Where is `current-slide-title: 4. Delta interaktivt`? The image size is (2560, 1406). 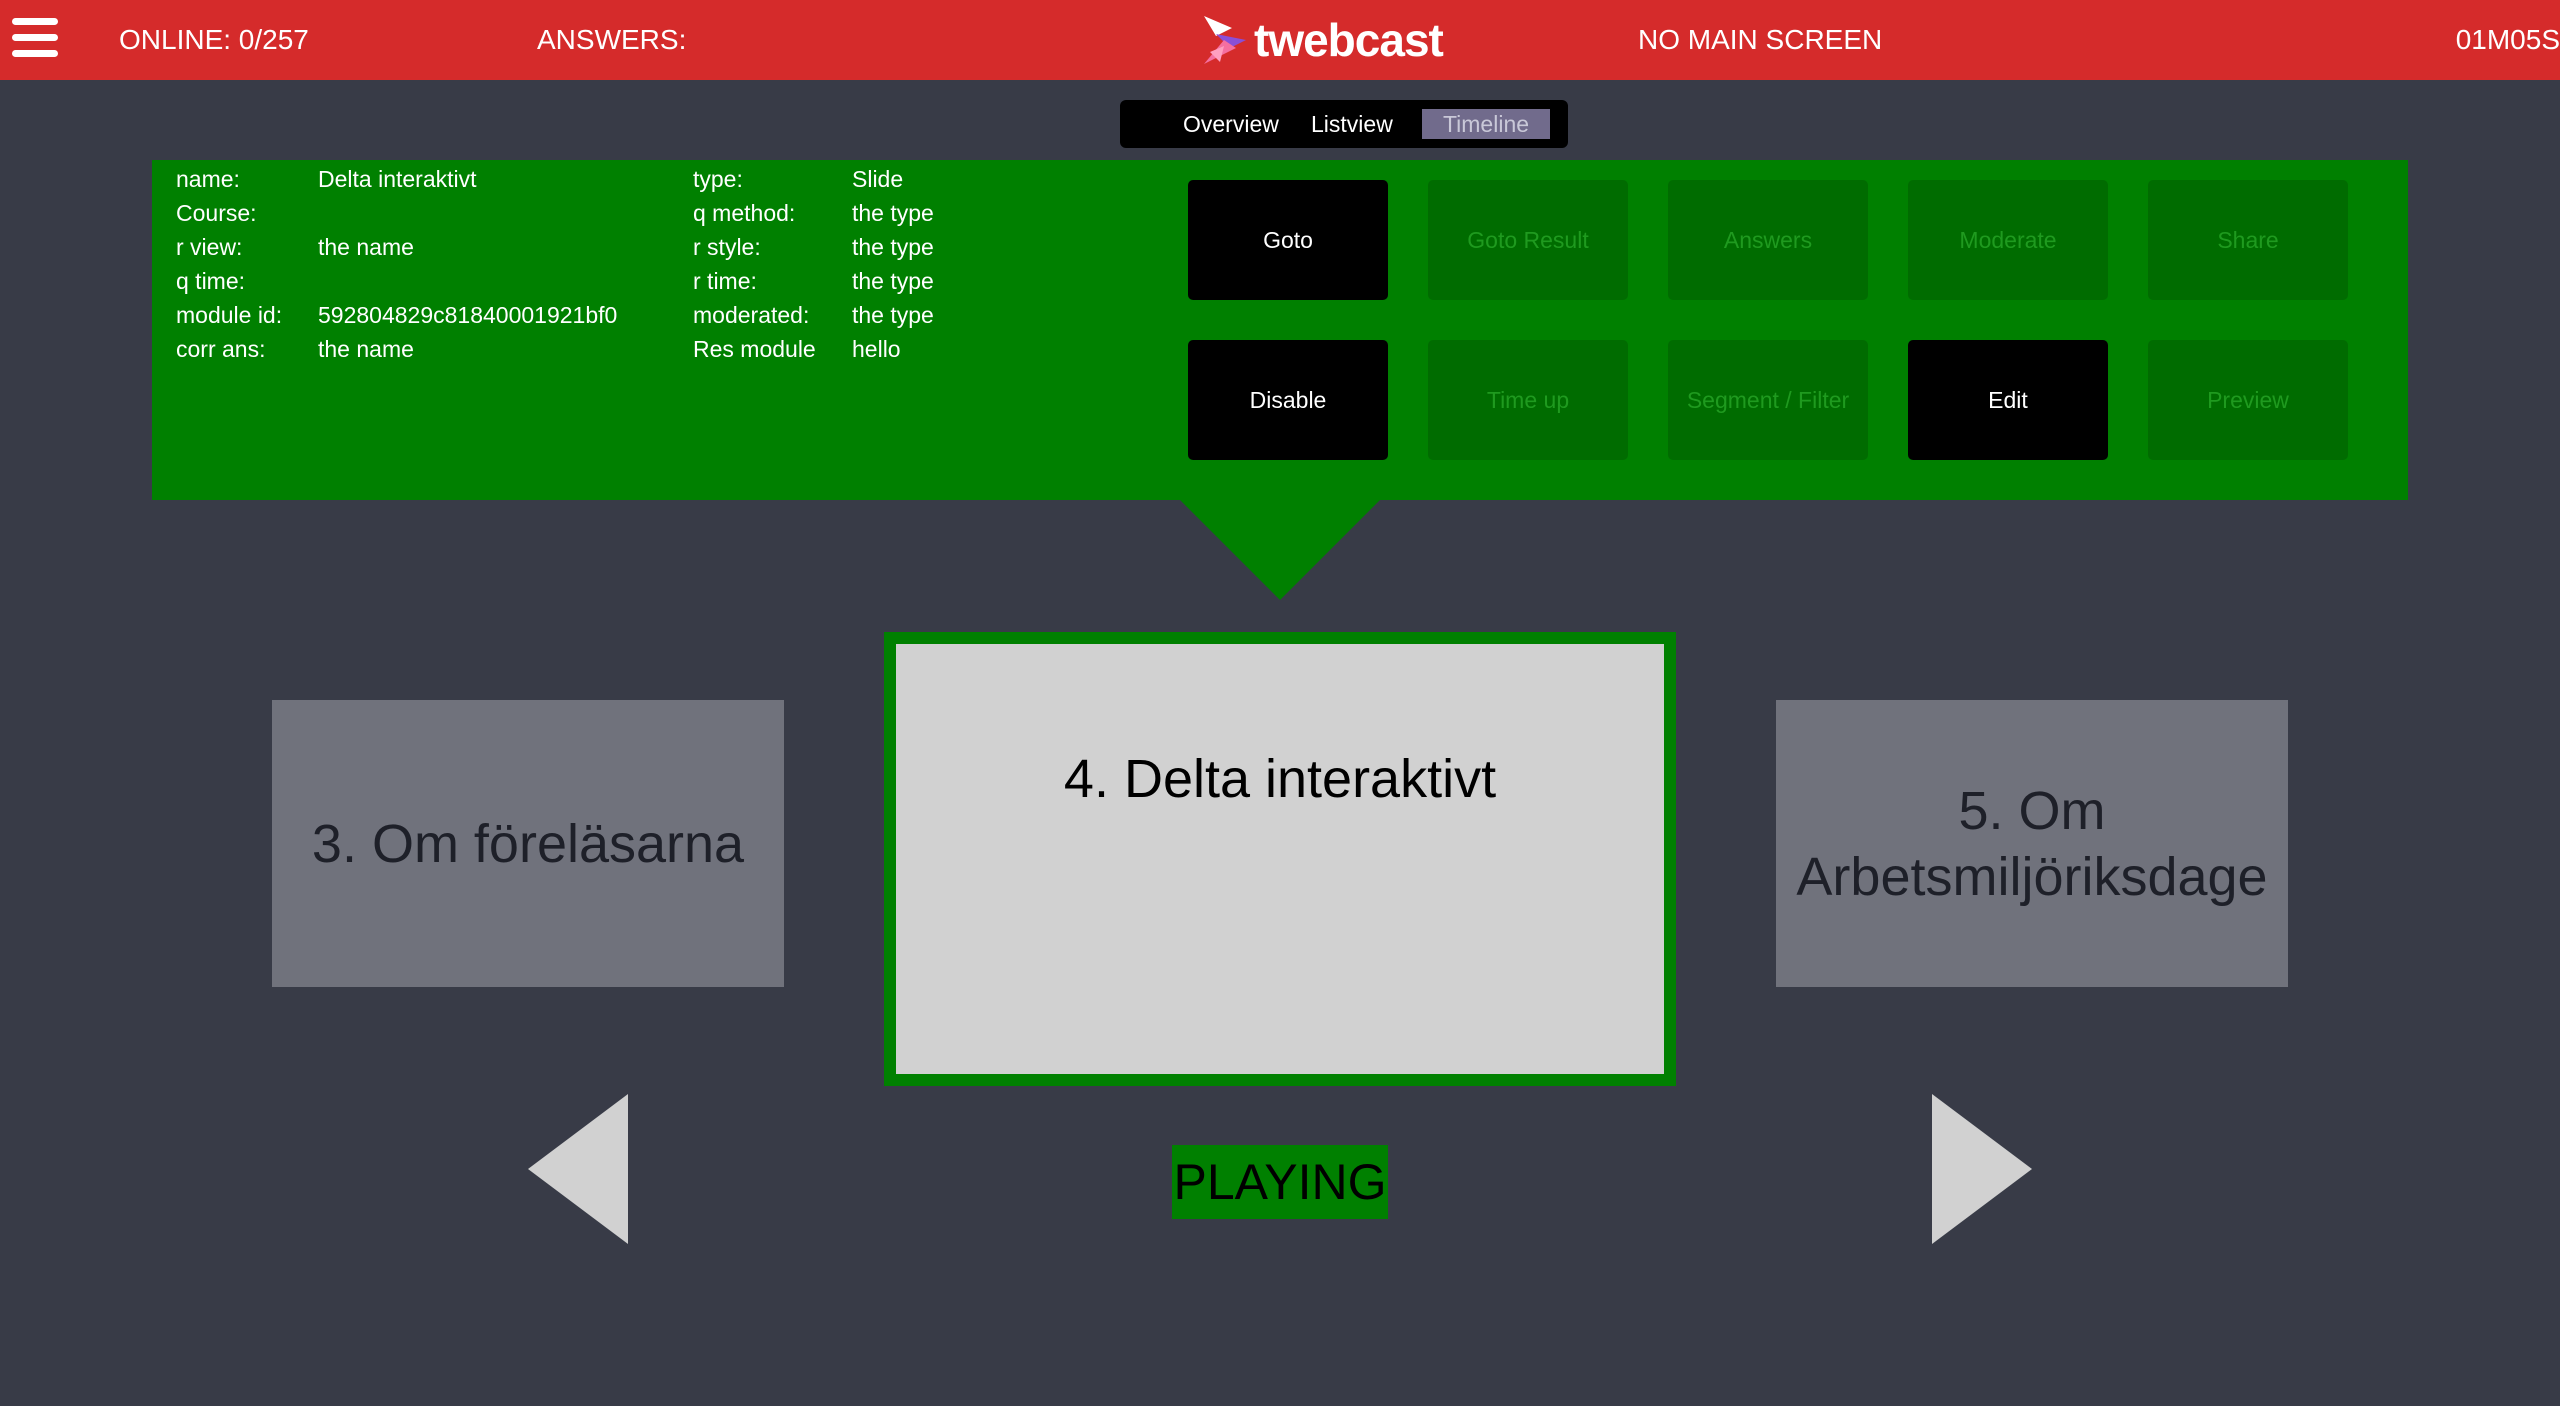
current-slide-title: 4. Delta interaktivt is located at coordinates (1280, 779).